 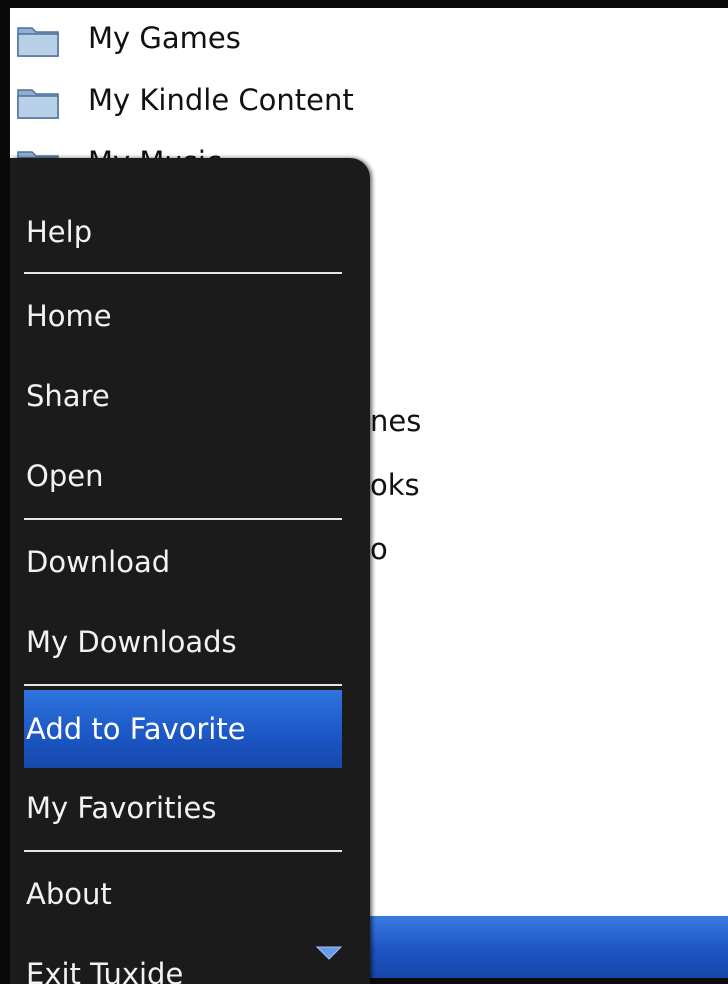 What do you see at coordinates (369, 100) in the screenshot?
I see `file-row-my-kindle-content: My Kindle Content` at bounding box center [369, 100].